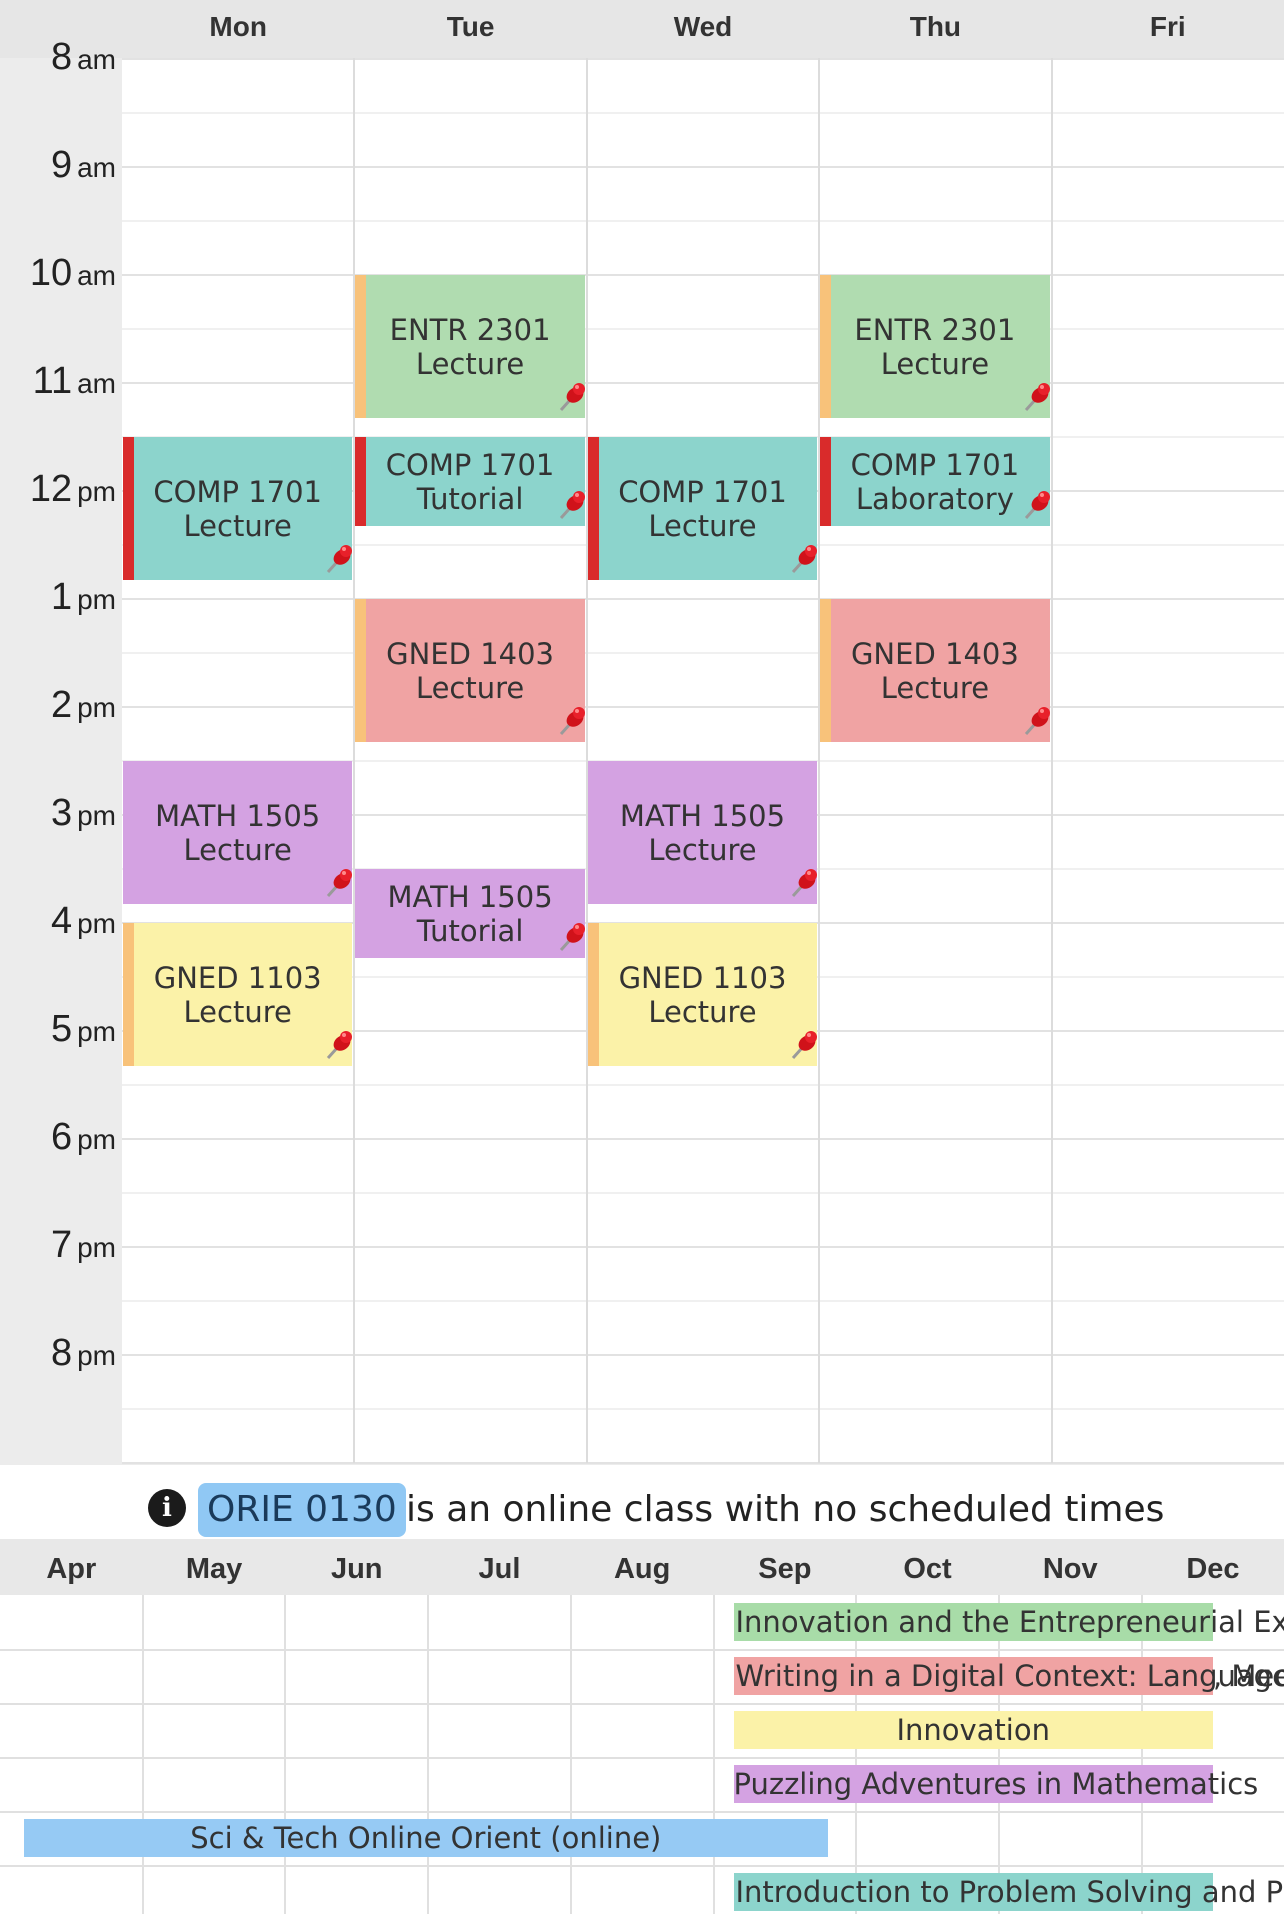 Image resolution: width=1284 pixels, height=1914 pixels. I want to click on event-type: Laboratory, so click(934, 498).